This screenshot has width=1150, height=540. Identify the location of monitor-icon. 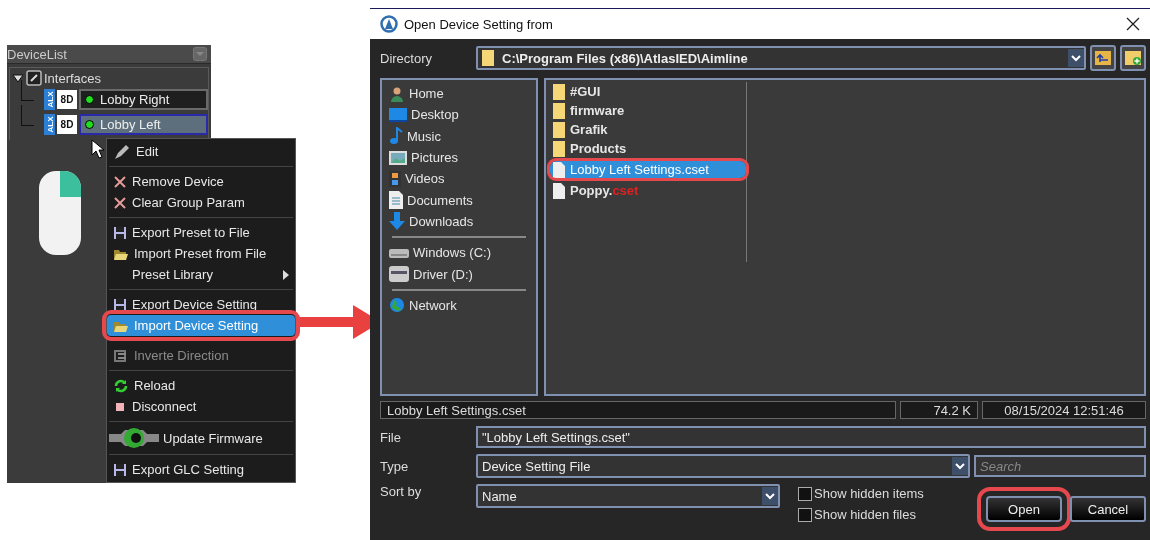
(398, 114).